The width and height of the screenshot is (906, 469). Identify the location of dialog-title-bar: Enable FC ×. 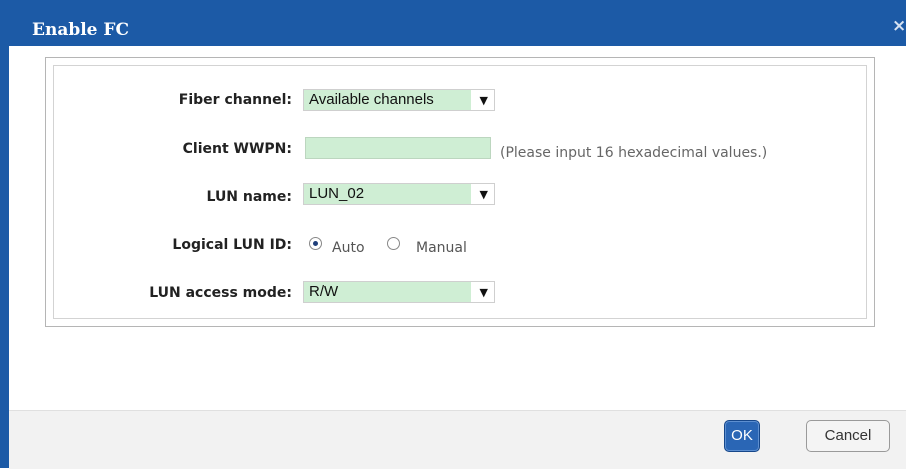
(453, 23).